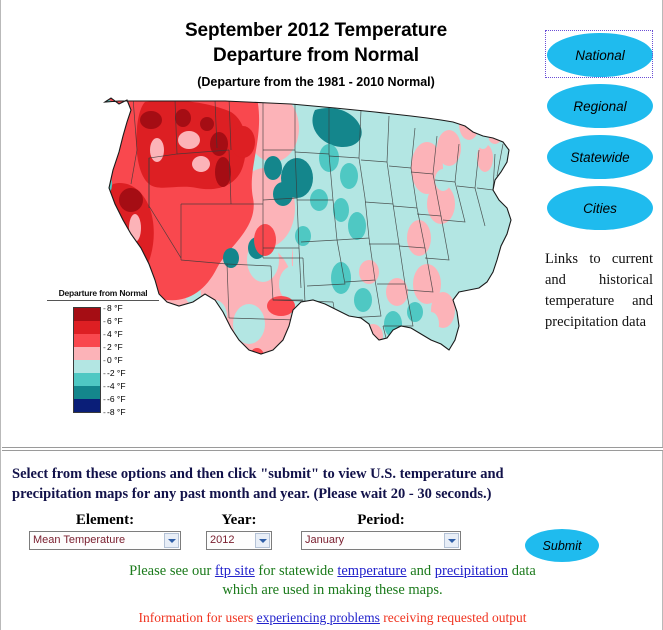 The height and width of the screenshot is (630, 663). I want to click on nav-button-label: Regional, so click(600, 106).